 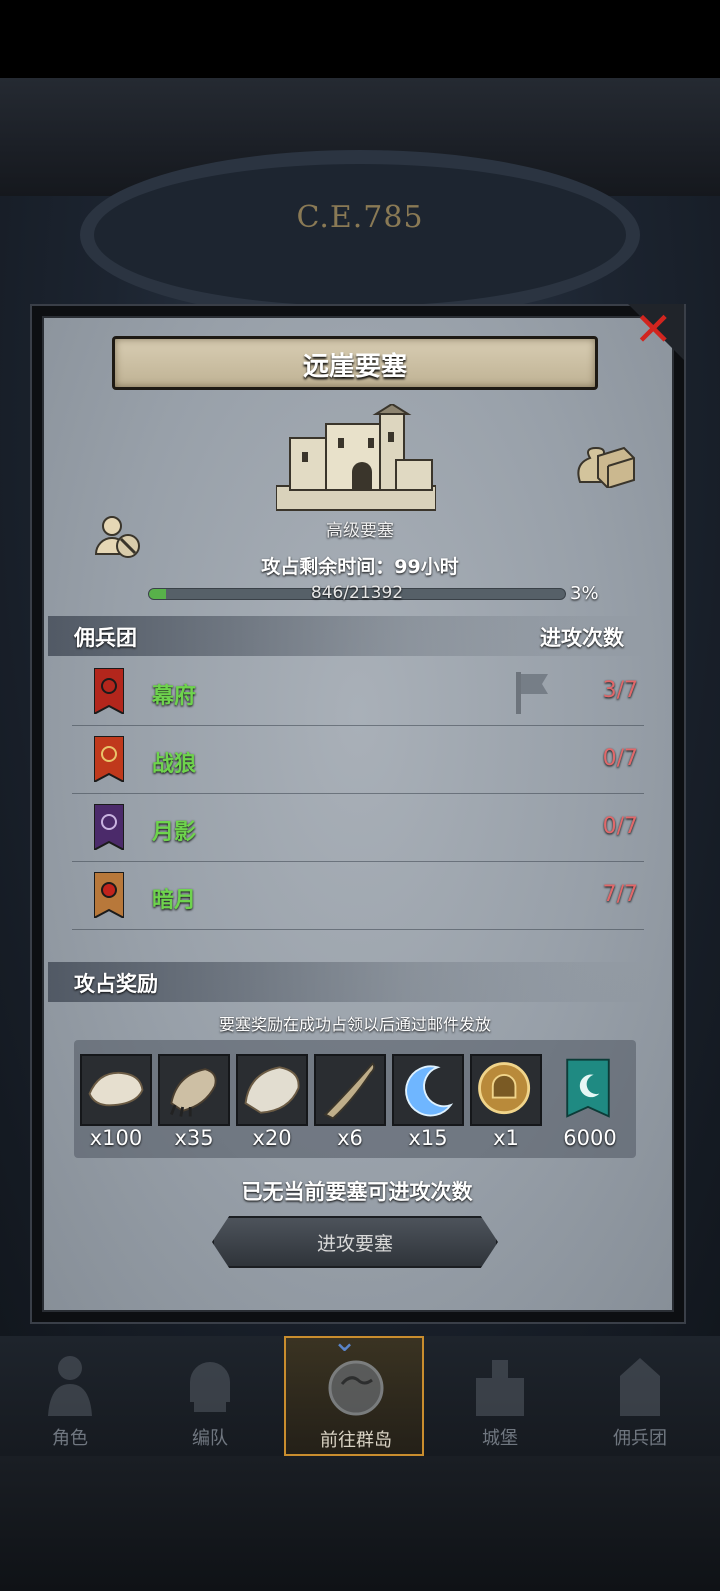 I want to click on era-clock-dial, so click(x=360, y=235).